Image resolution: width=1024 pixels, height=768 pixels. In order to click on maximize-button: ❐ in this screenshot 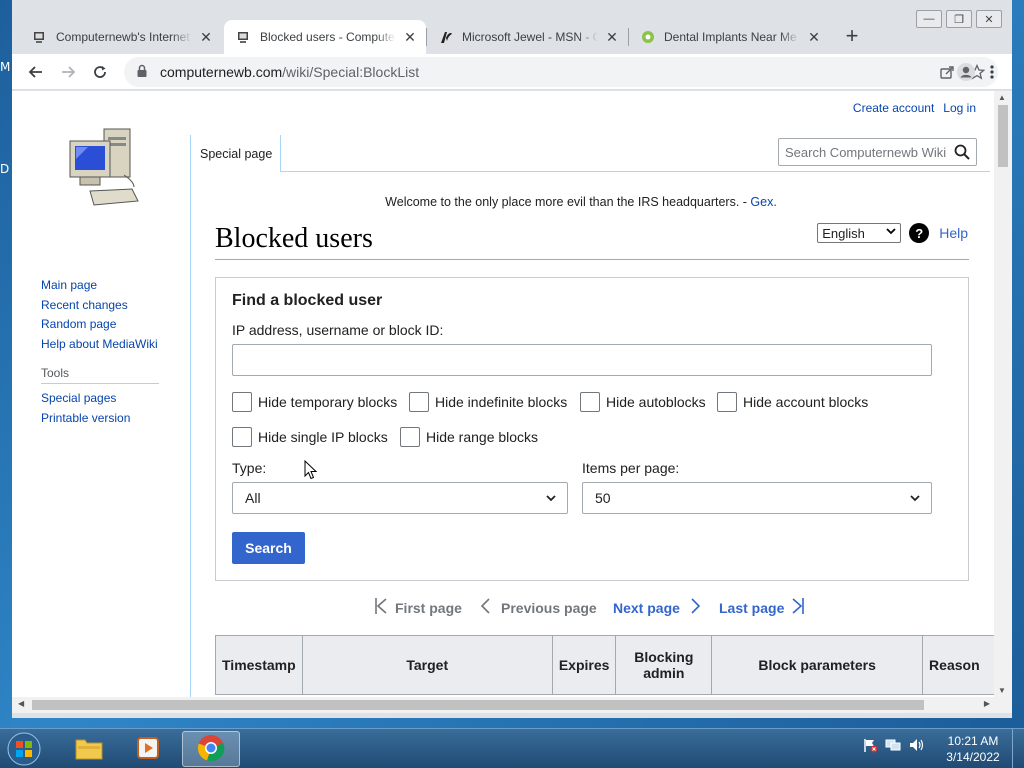, I will do `click(959, 19)`.